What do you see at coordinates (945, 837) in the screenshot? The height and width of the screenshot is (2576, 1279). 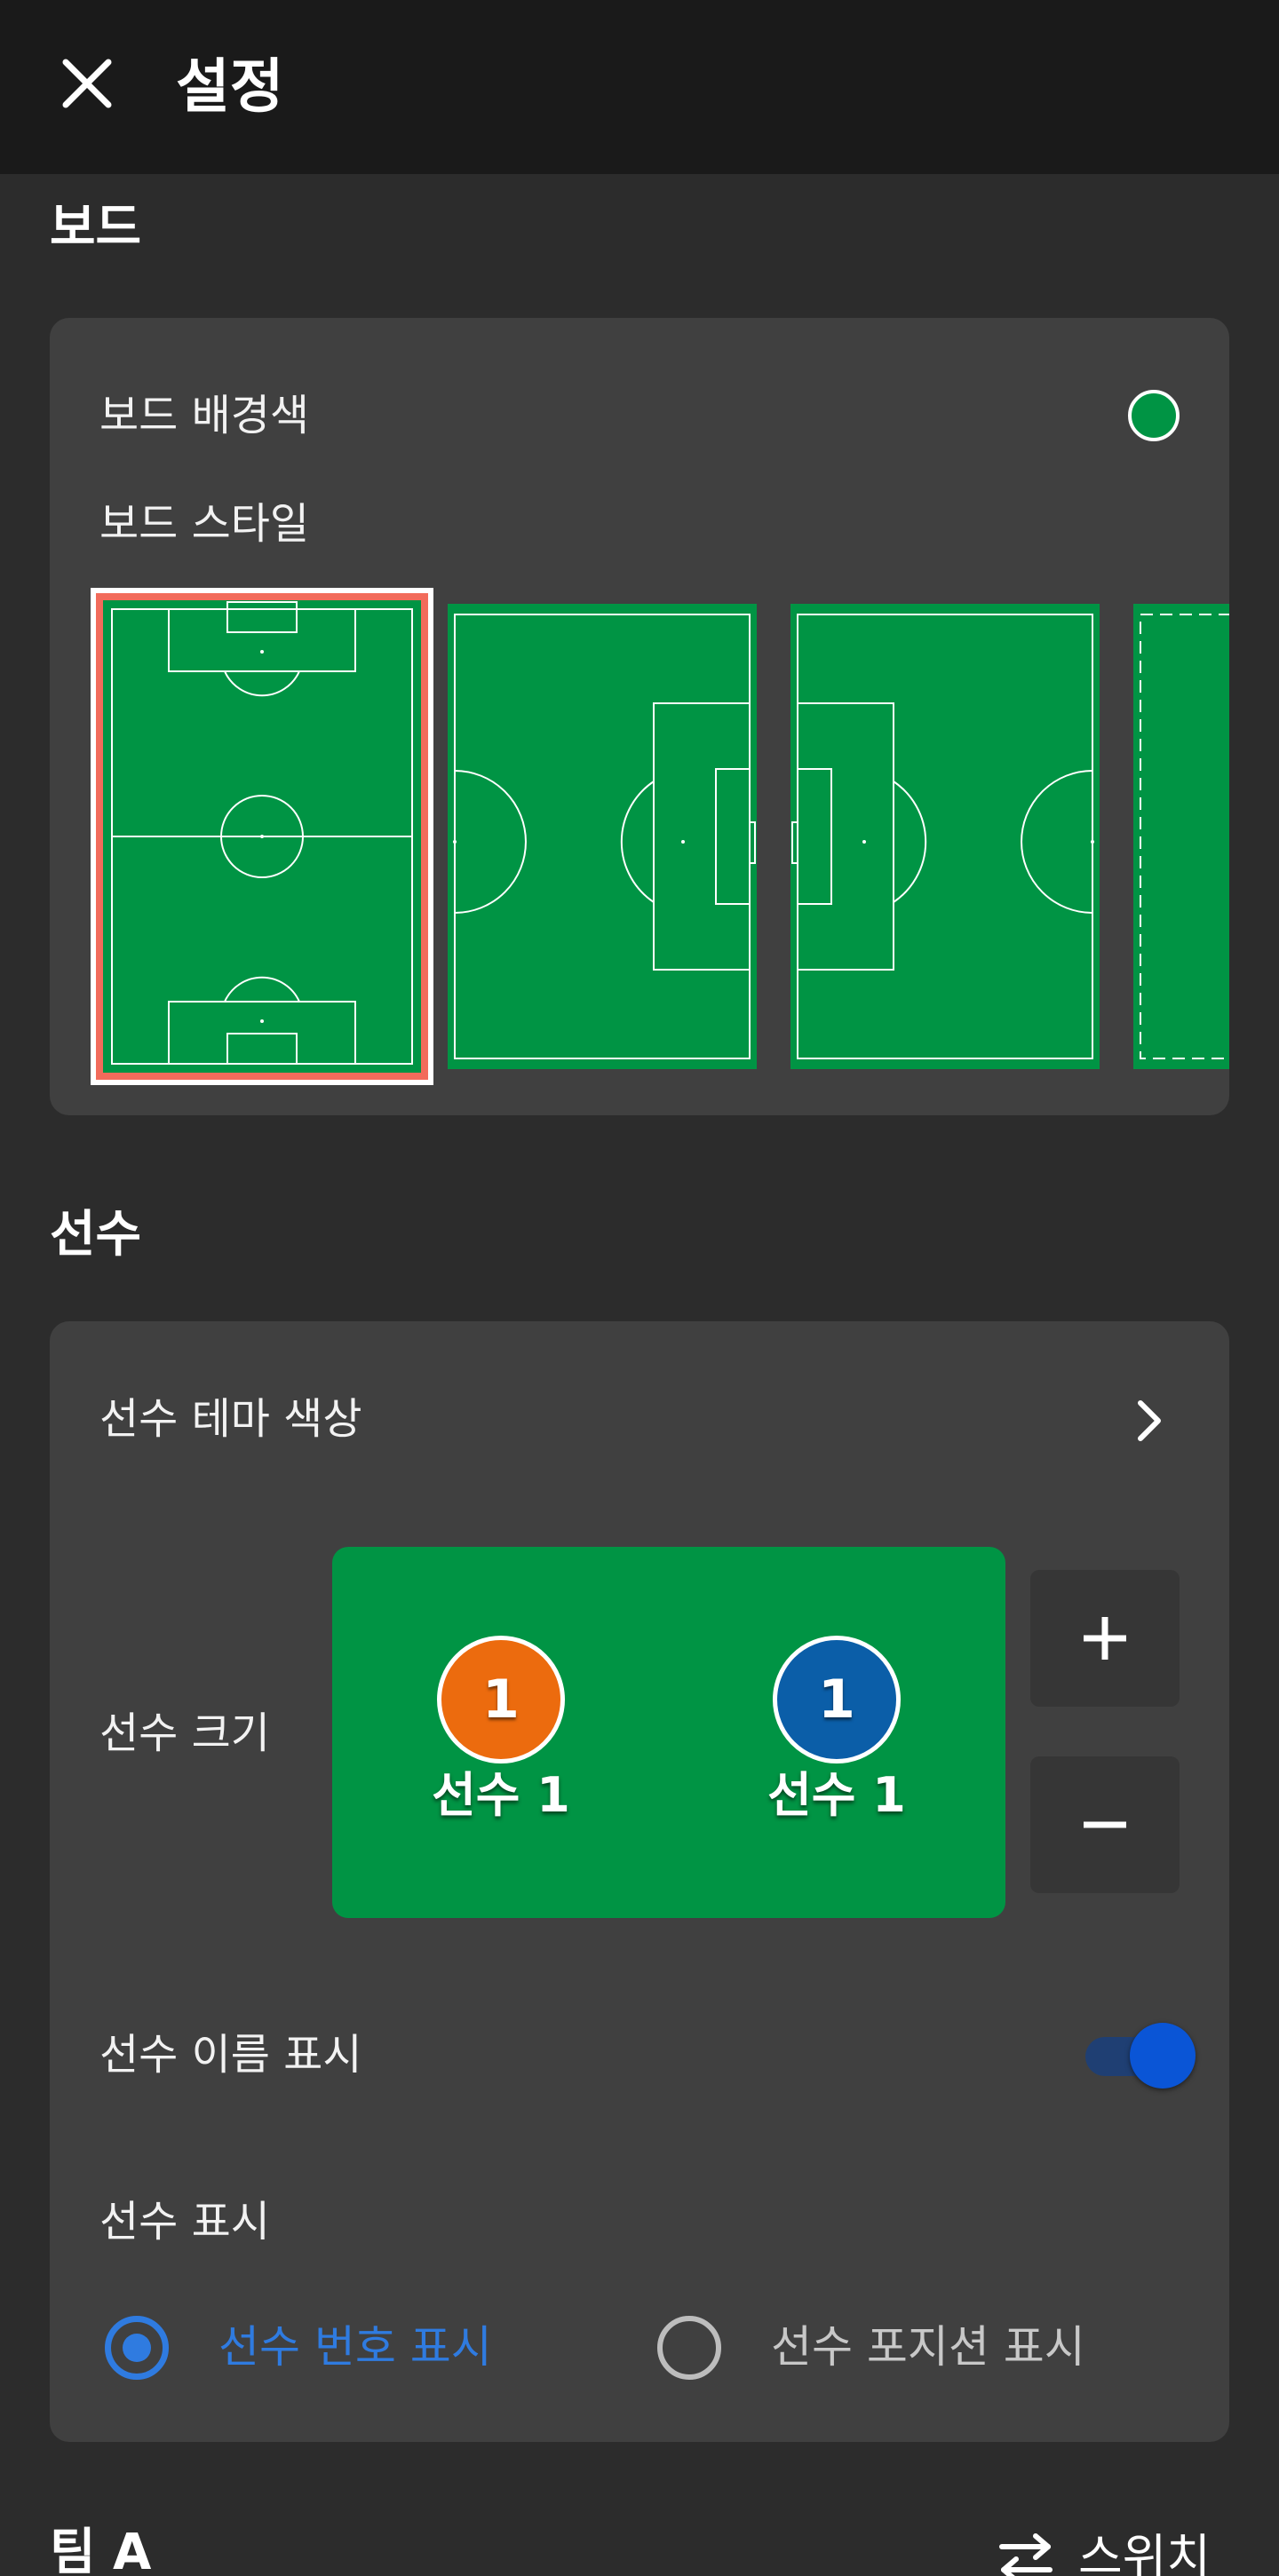 I see `board-style-option-horizontal-left` at bounding box center [945, 837].